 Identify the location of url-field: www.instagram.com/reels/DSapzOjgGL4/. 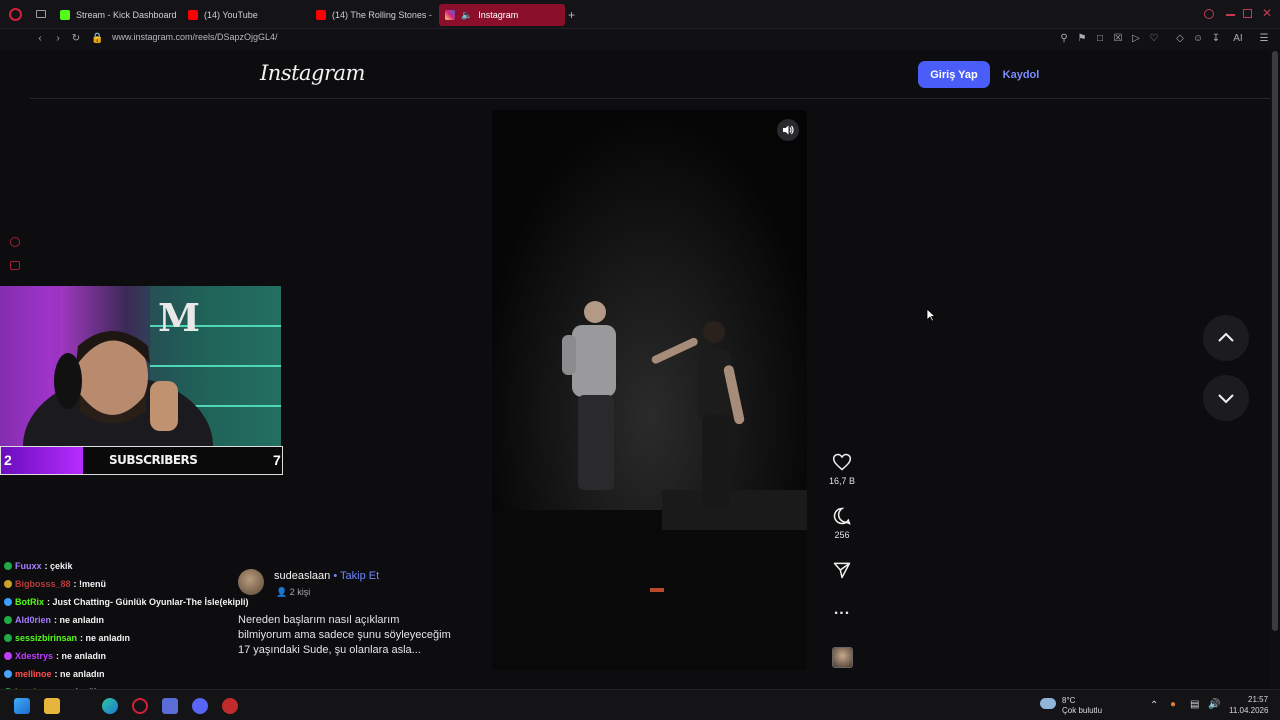
(195, 37).